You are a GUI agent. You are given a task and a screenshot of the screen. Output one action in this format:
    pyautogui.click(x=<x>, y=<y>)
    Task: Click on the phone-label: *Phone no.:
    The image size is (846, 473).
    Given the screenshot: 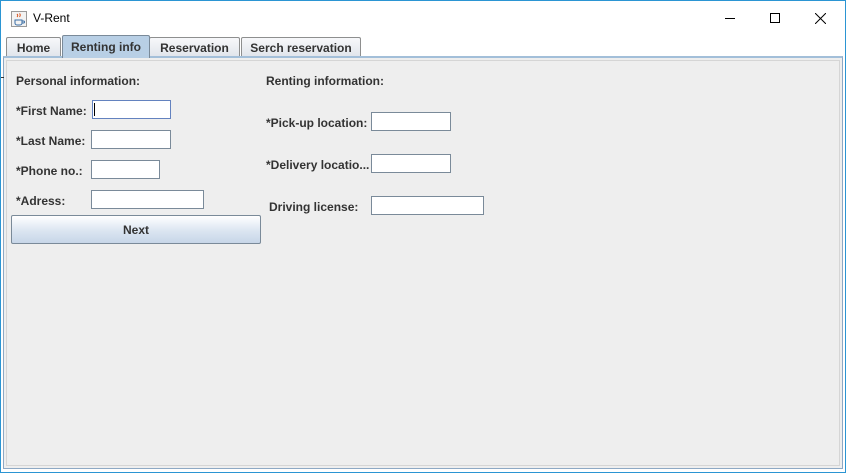 What is the action you would take?
    pyautogui.click(x=49, y=171)
    